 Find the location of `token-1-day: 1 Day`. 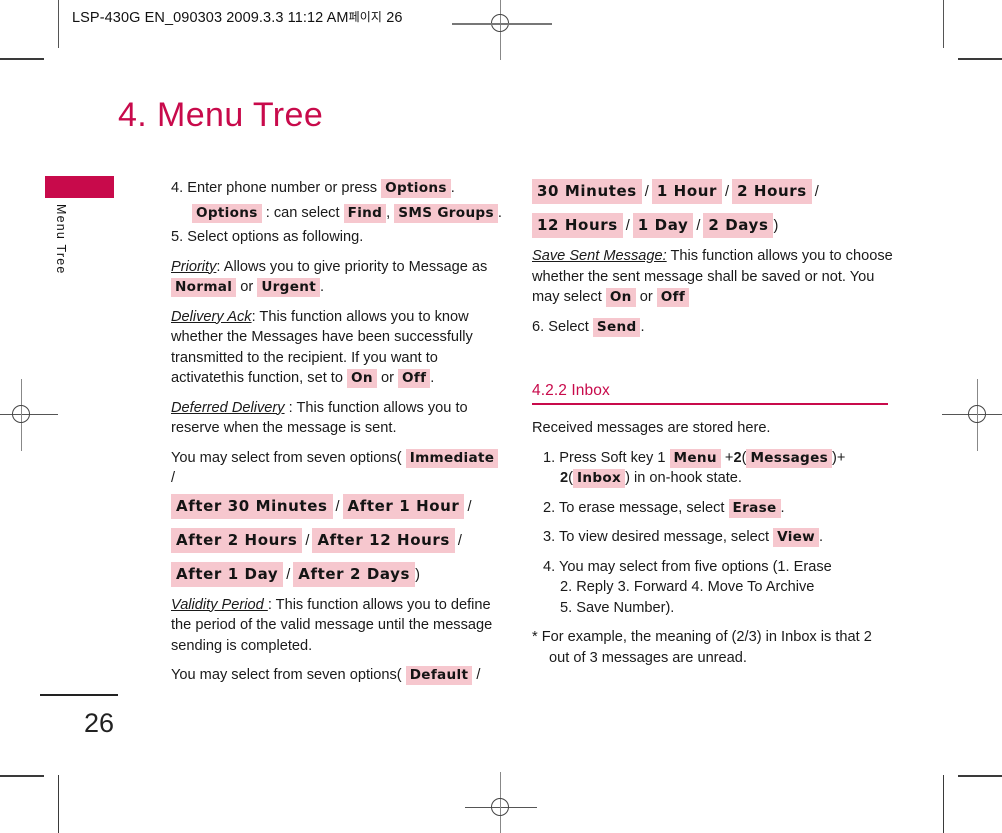

token-1-day: 1 Day is located at coordinates (663, 225).